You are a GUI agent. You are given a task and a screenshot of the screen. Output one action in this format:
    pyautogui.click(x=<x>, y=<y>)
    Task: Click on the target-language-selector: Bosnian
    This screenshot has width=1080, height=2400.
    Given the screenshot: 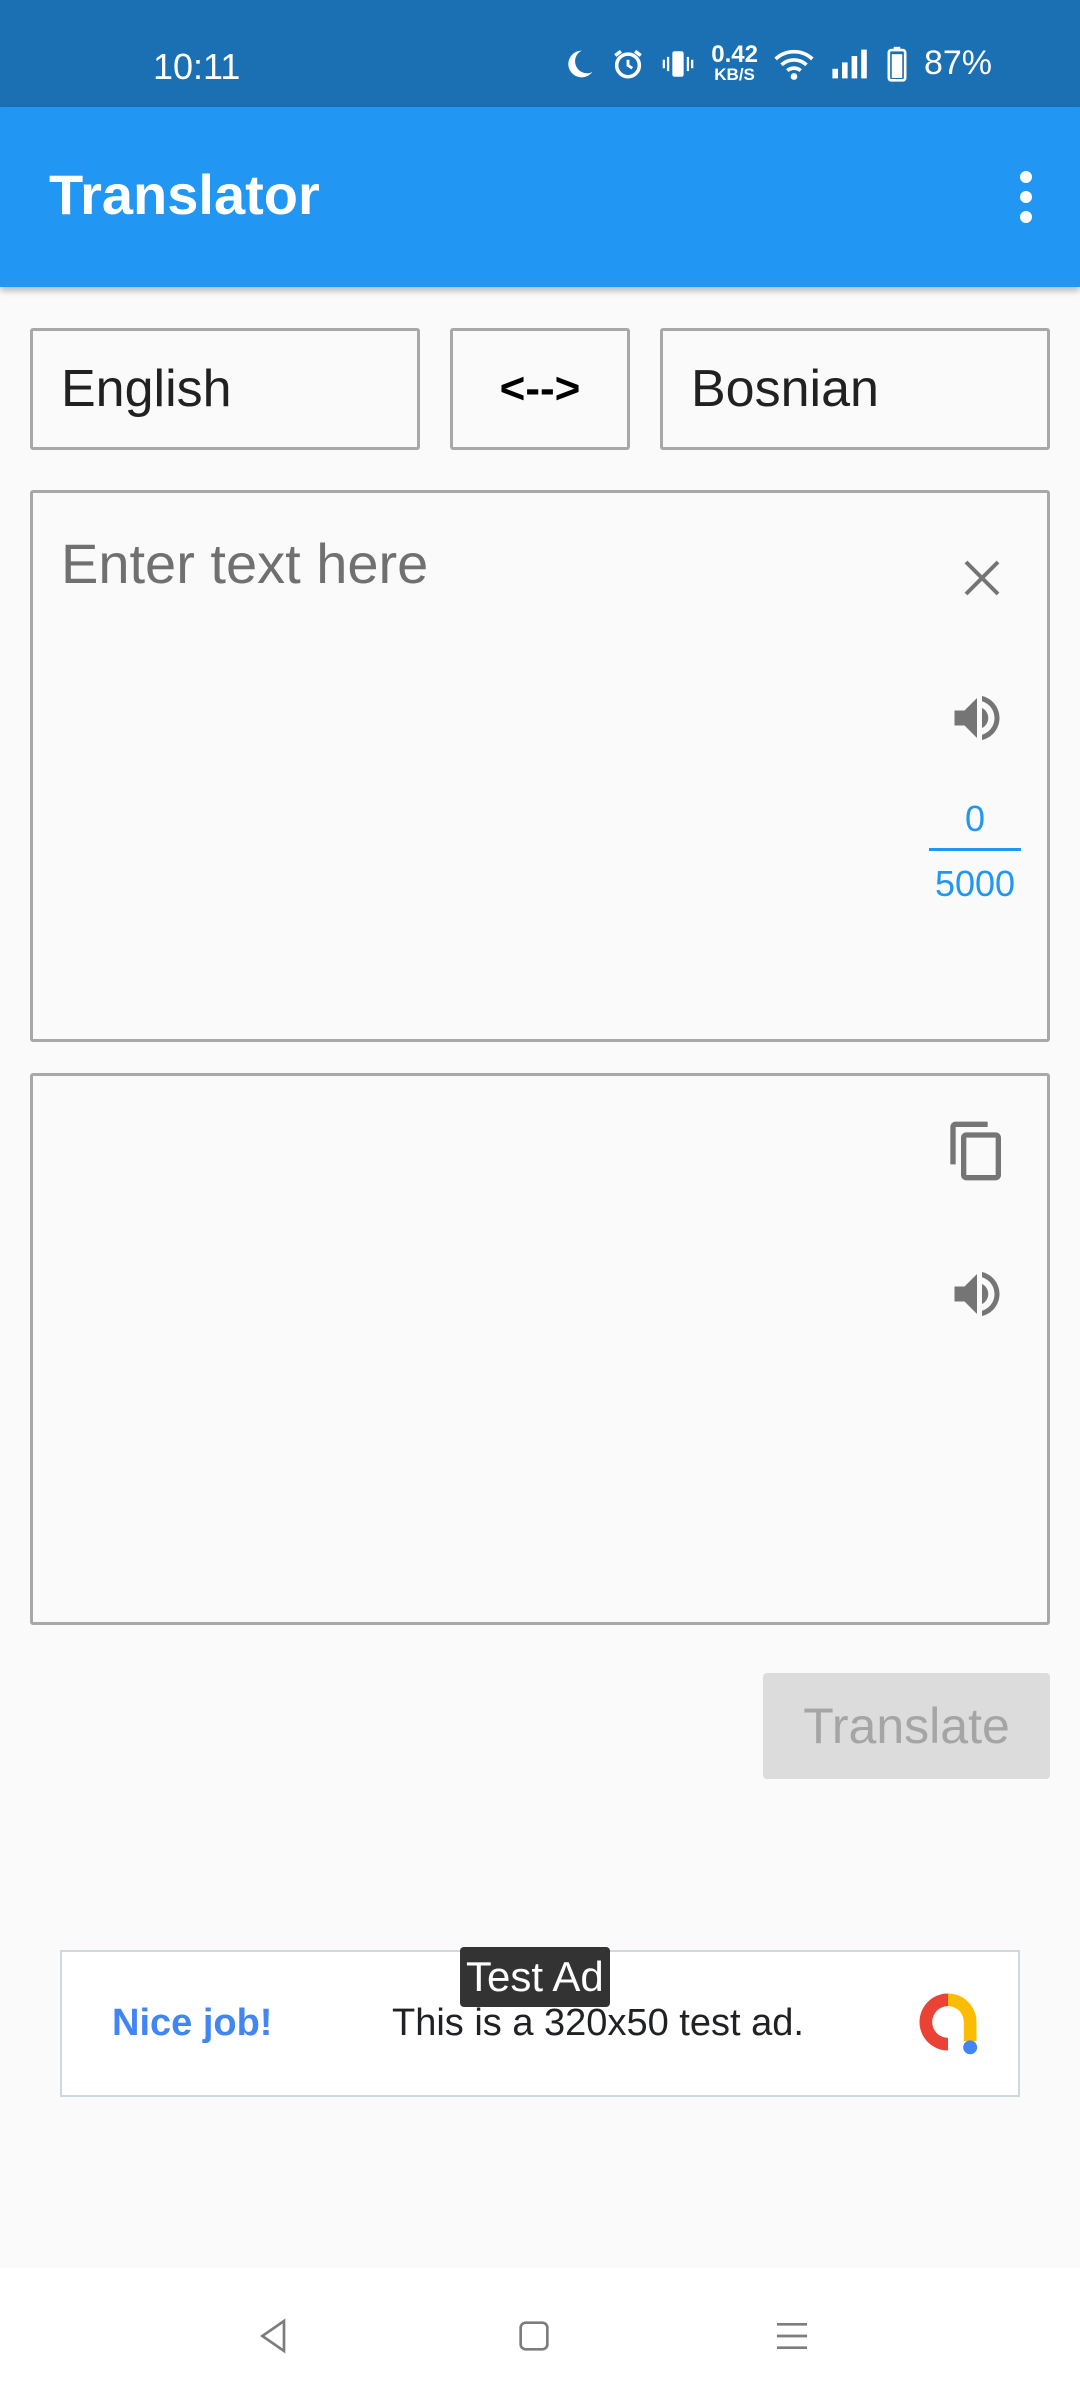 What is the action you would take?
    pyautogui.click(x=855, y=389)
    